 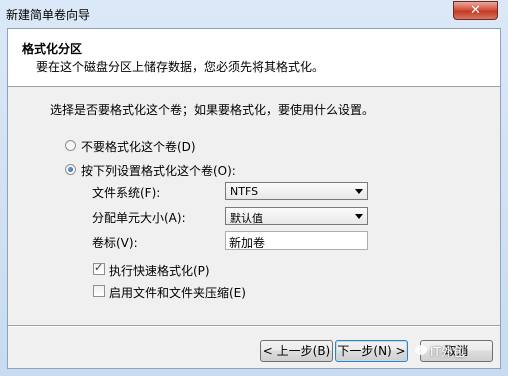 What do you see at coordinates (70, 145) in the screenshot?
I see `no-format-radio` at bounding box center [70, 145].